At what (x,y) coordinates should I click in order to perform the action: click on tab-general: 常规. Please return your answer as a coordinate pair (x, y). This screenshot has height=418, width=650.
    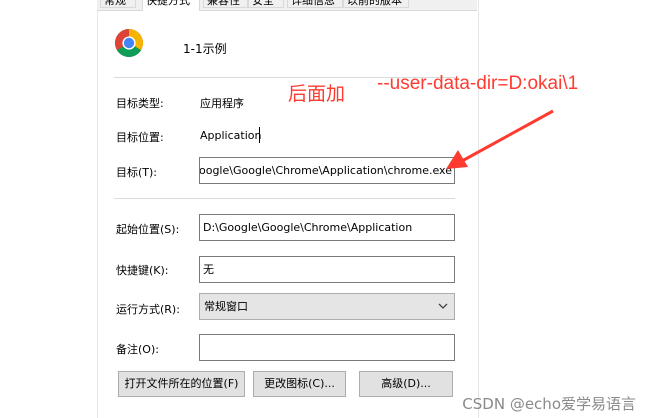
    Looking at the image, I should click on (118, 4).